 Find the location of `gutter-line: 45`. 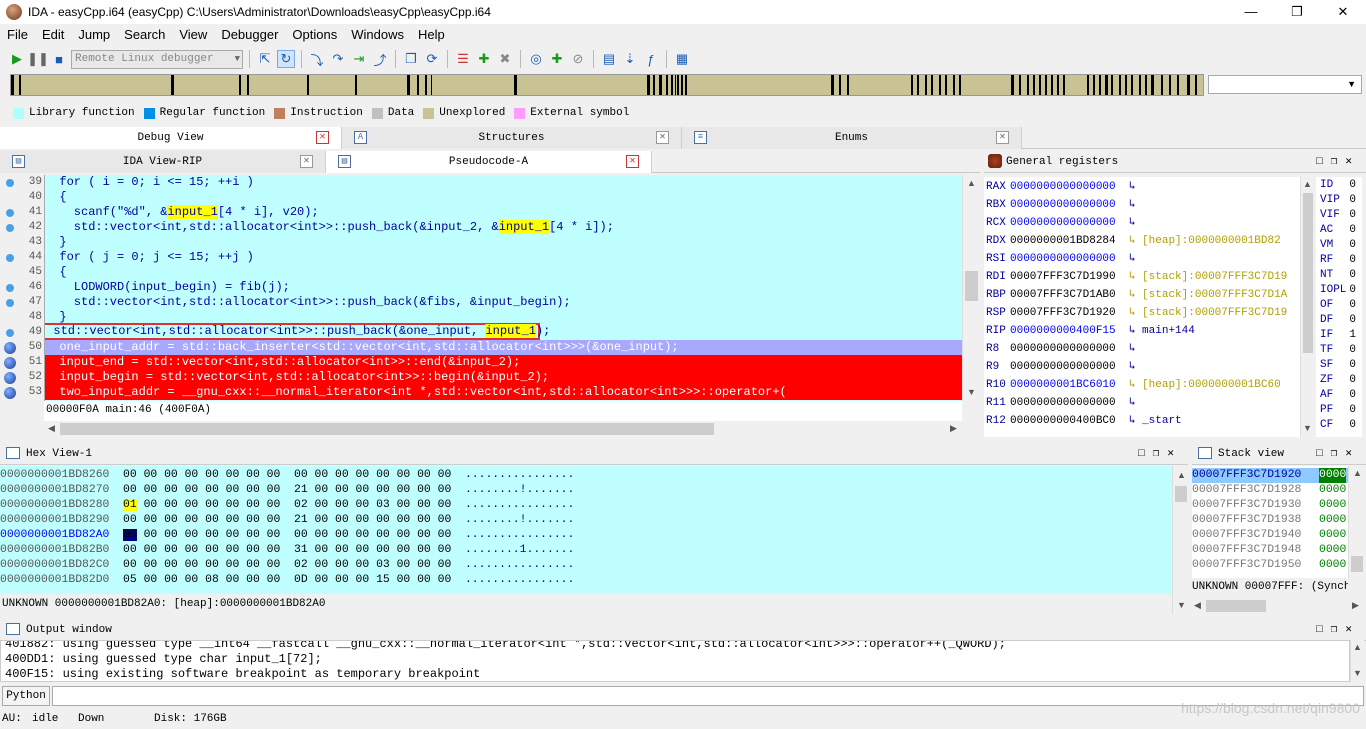

gutter-line: 45 is located at coordinates (22, 272).